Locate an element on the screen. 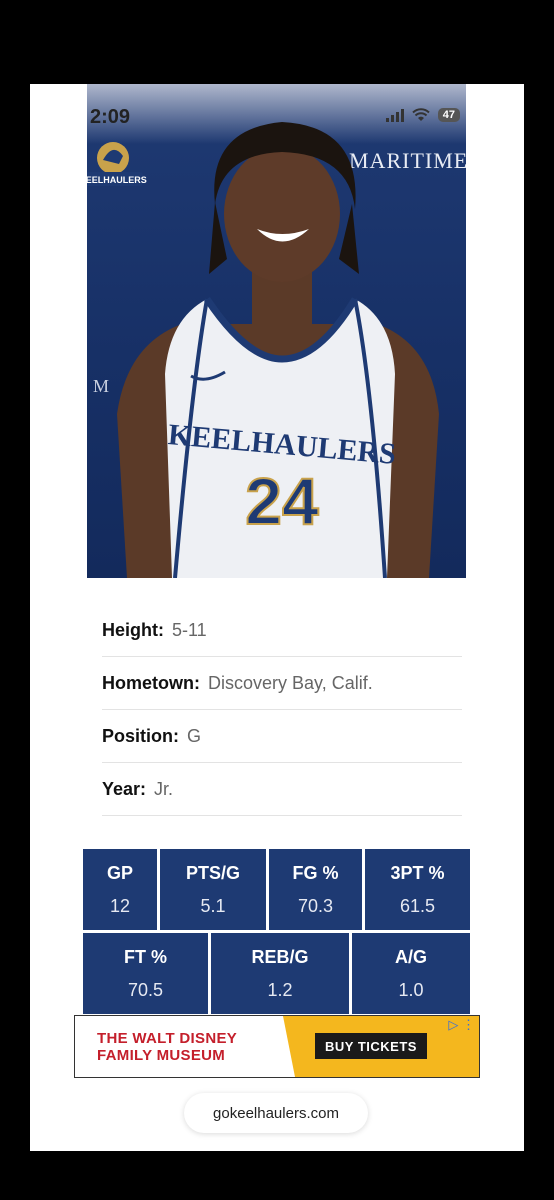 This screenshot has height=1200, width=554. buy-tickets-button: BUY TICKETS is located at coordinates (371, 1046).